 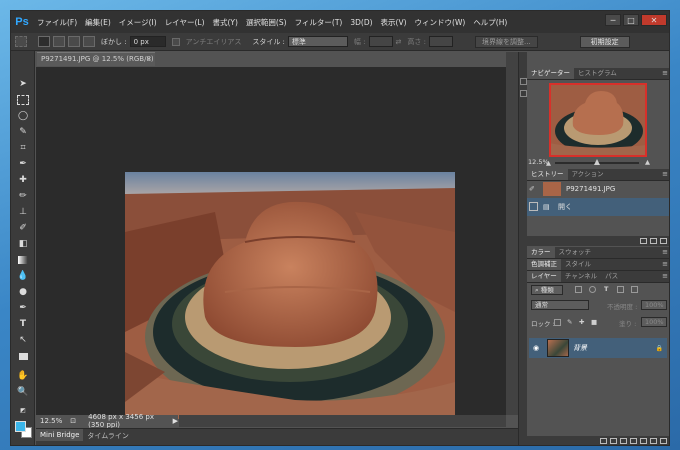 What do you see at coordinates (647, 162) in the screenshot?
I see `zoom-in-icon: ▲` at bounding box center [647, 162].